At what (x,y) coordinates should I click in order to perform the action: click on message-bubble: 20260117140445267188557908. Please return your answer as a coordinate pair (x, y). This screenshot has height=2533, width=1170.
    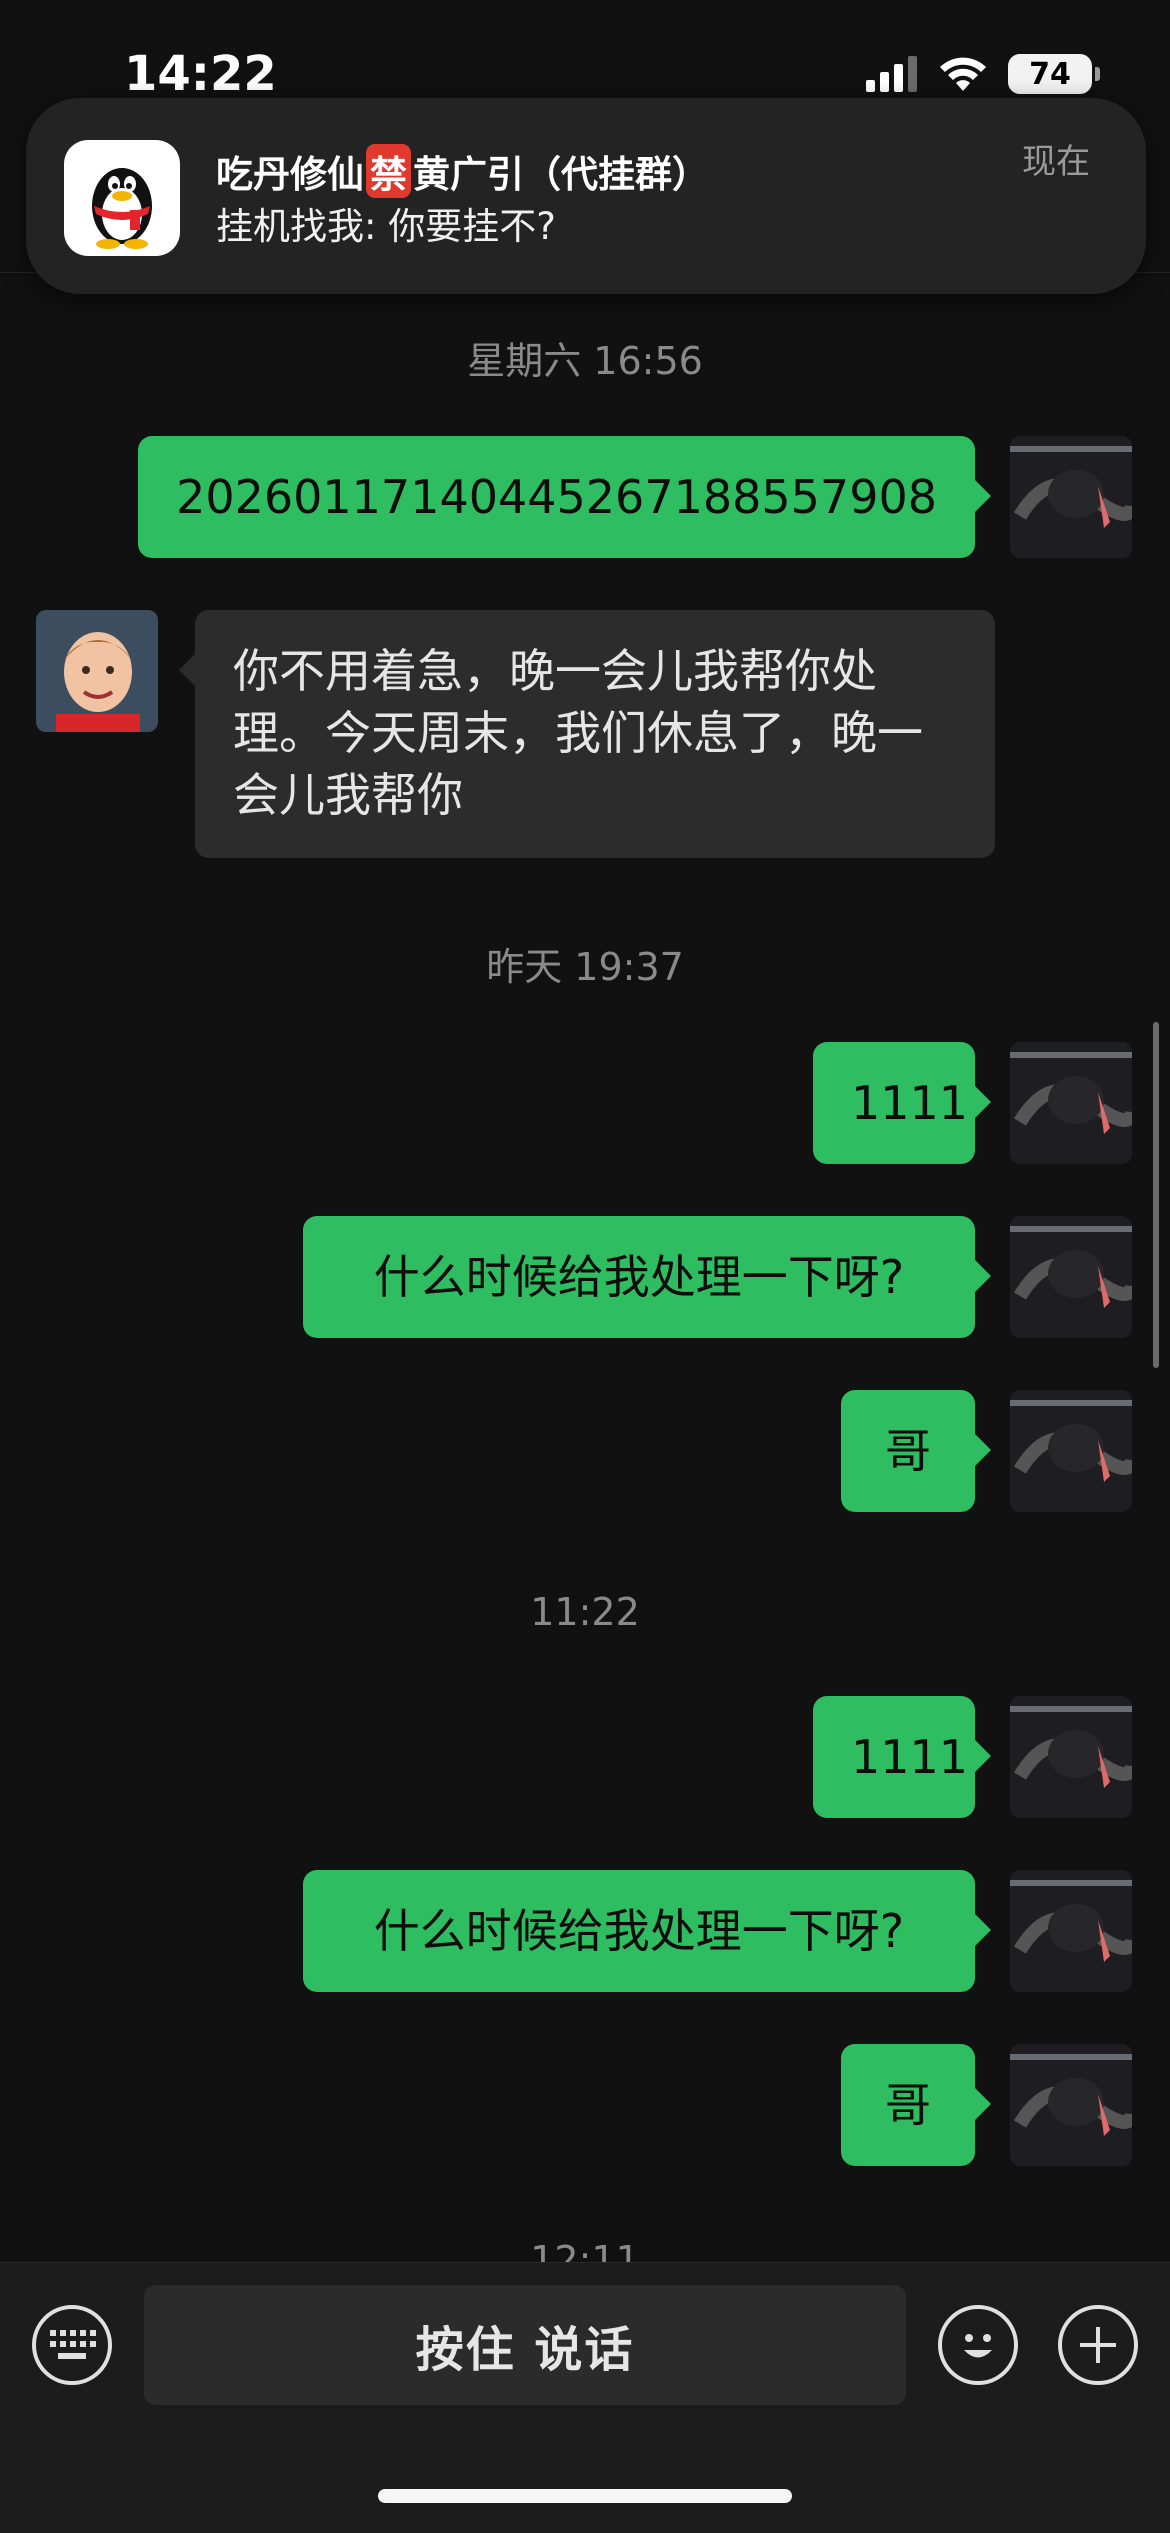
    Looking at the image, I should click on (564, 497).